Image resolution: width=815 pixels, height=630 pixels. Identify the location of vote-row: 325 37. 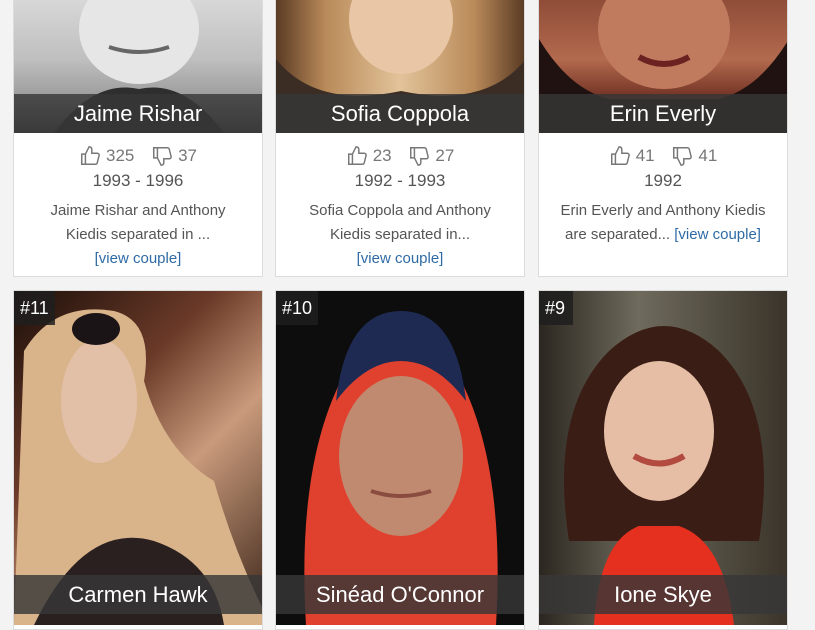
(138, 156).